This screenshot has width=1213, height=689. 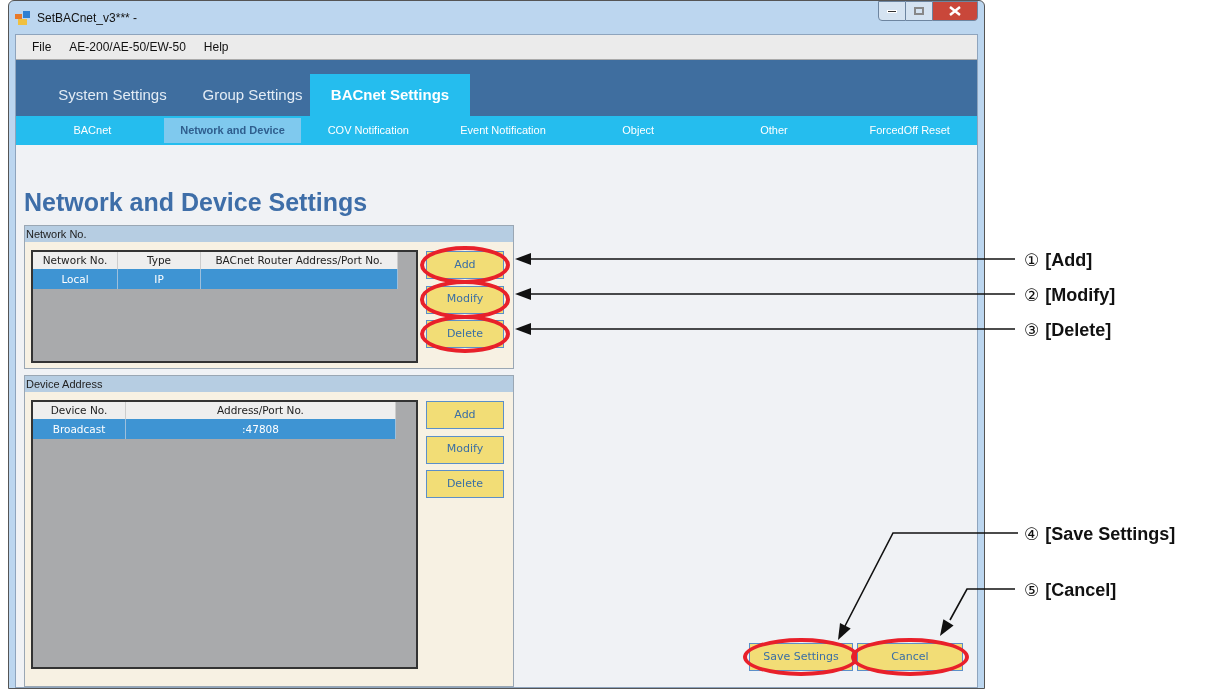 What do you see at coordinates (299, 260) in the screenshot?
I see `column-header: BACnet Router Address/Port No.` at bounding box center [299, 260].